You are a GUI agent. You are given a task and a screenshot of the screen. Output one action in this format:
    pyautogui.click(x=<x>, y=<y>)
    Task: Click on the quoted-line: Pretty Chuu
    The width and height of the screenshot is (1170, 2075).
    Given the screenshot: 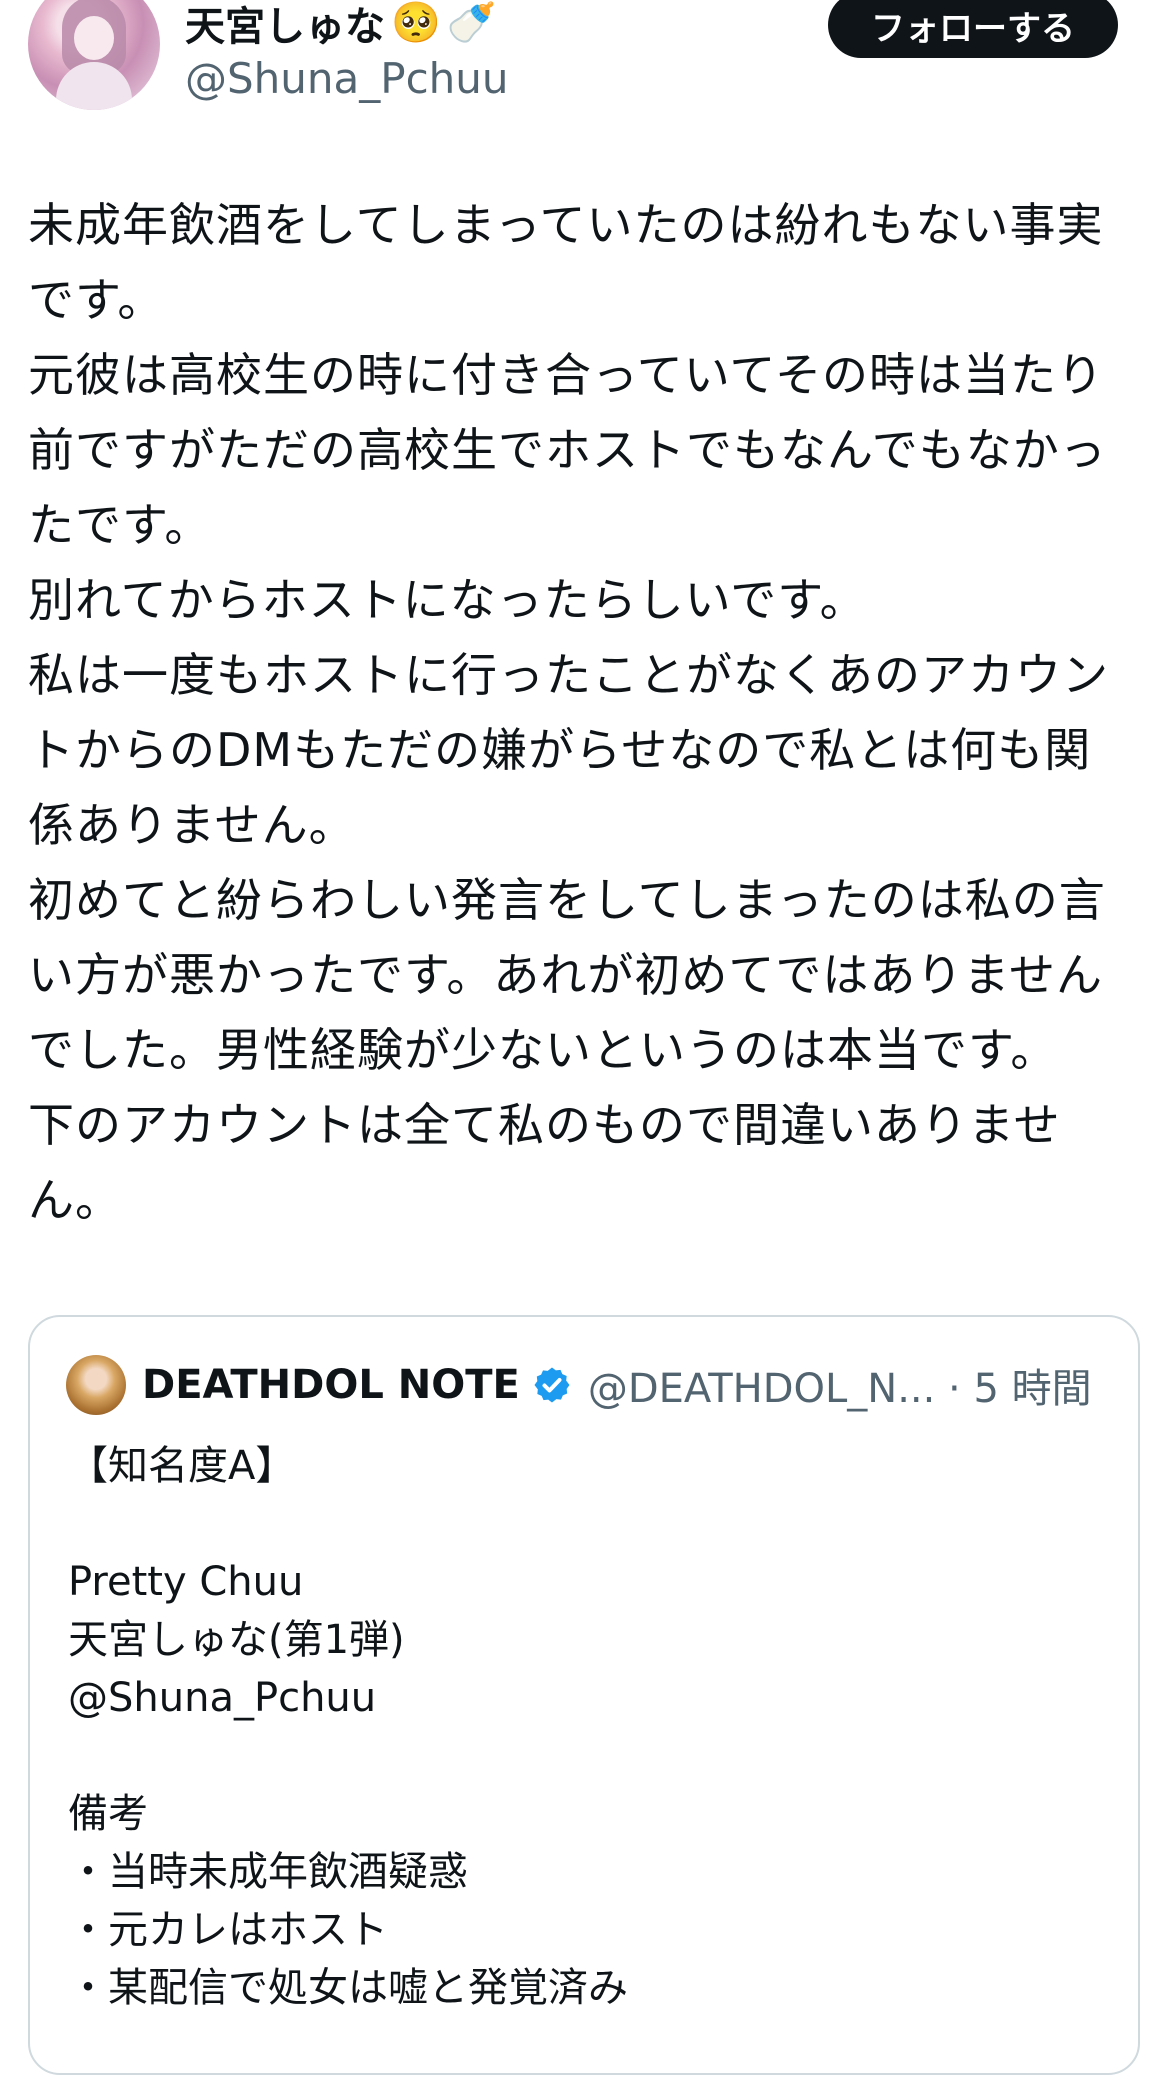 What is the action you would take?
    pyautogui.click(x=186, y=1582)
    